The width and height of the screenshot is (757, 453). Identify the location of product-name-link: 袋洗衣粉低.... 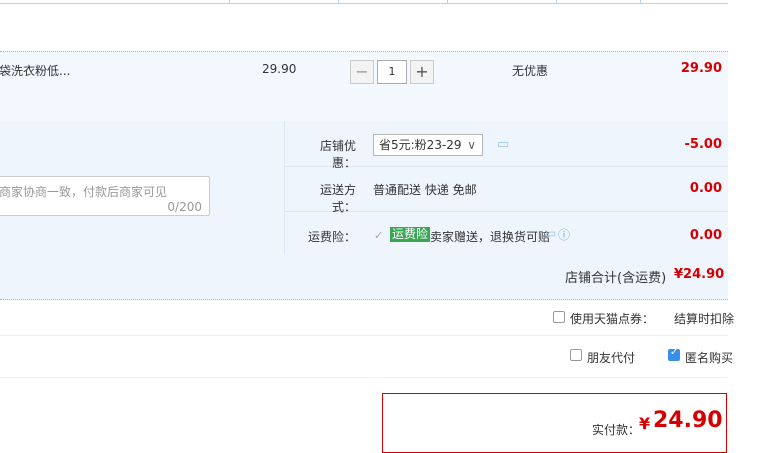
(35, 70).